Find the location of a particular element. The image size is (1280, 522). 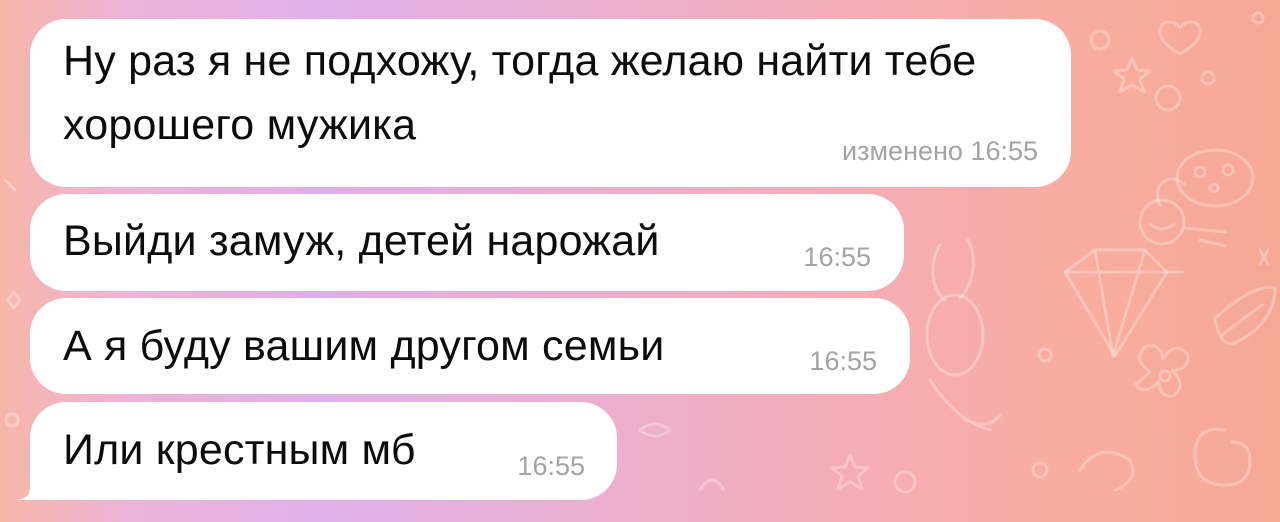

message-bubble: А я буду вашим другом семьи 16:55 is located at coordinates (470, 346).